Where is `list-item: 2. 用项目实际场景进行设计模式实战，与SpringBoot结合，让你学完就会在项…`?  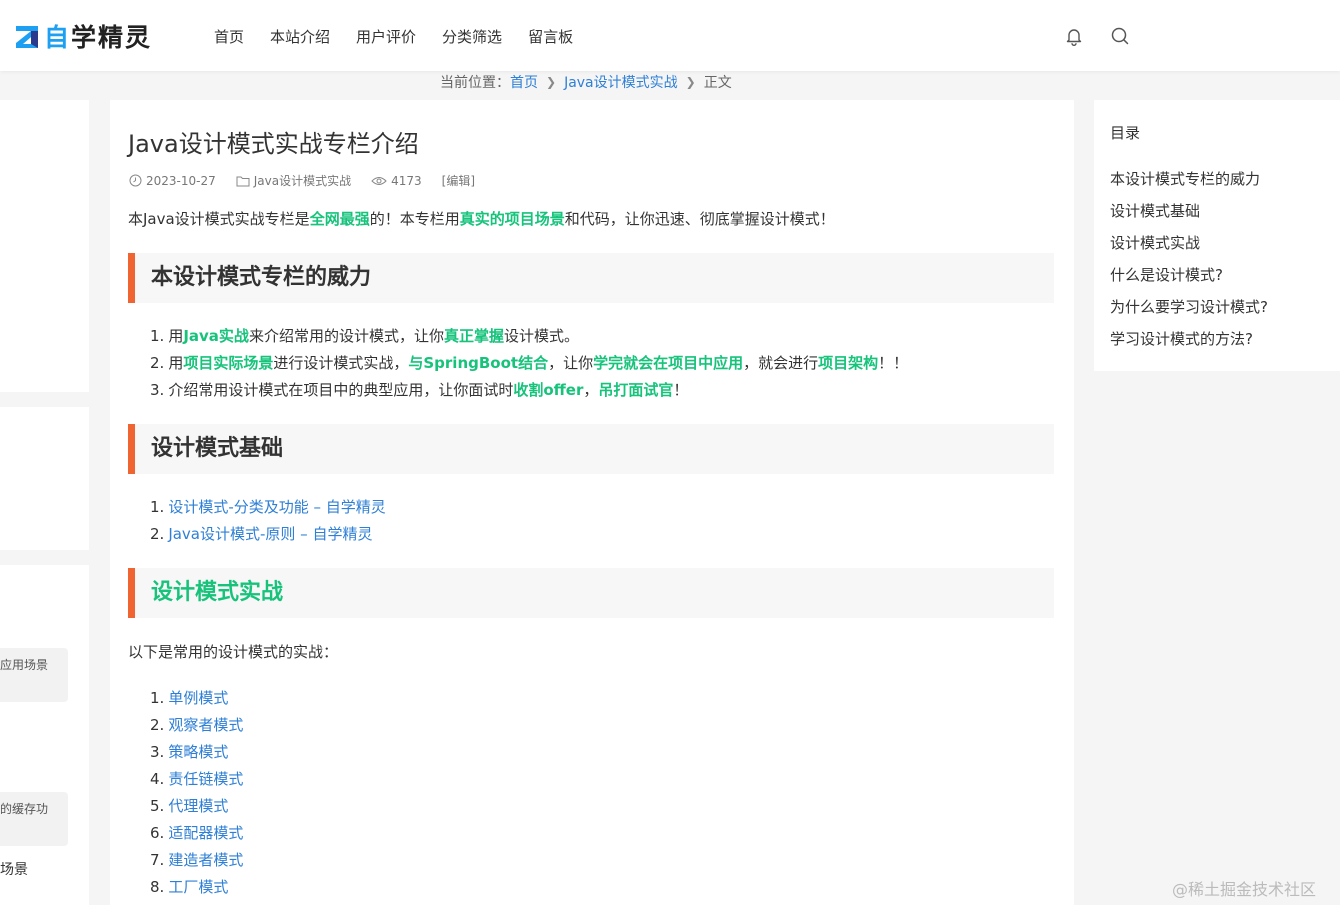 list-item: 2. 用项目实际场景进行设计模式实战，与SpringBoot结合，让你学完就会在项… is located at coordinates (529, 363).